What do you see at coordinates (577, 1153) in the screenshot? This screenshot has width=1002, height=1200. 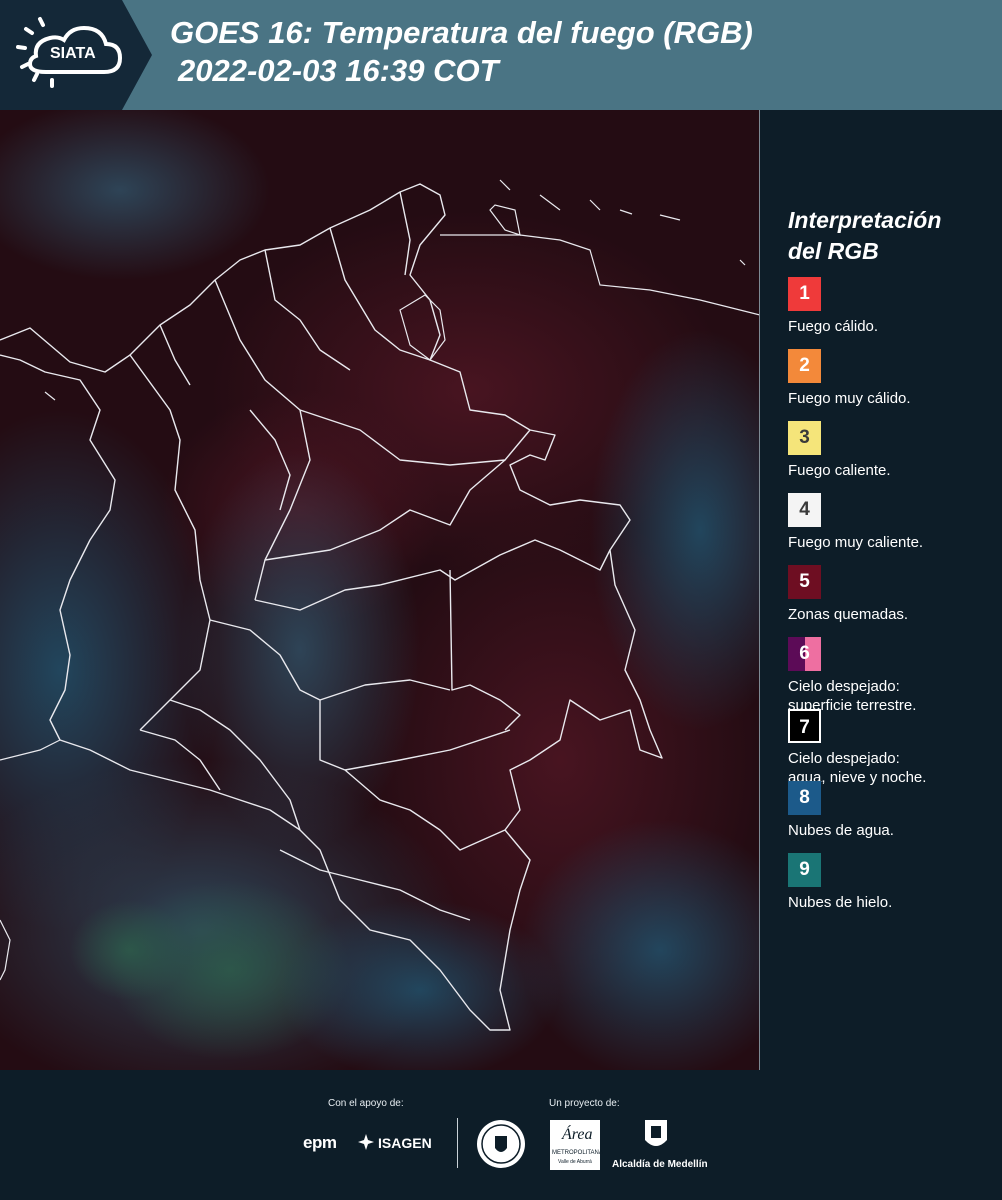 I see `area-logo-sub: METROPOLITANA` at bounding box center [577, 1153].